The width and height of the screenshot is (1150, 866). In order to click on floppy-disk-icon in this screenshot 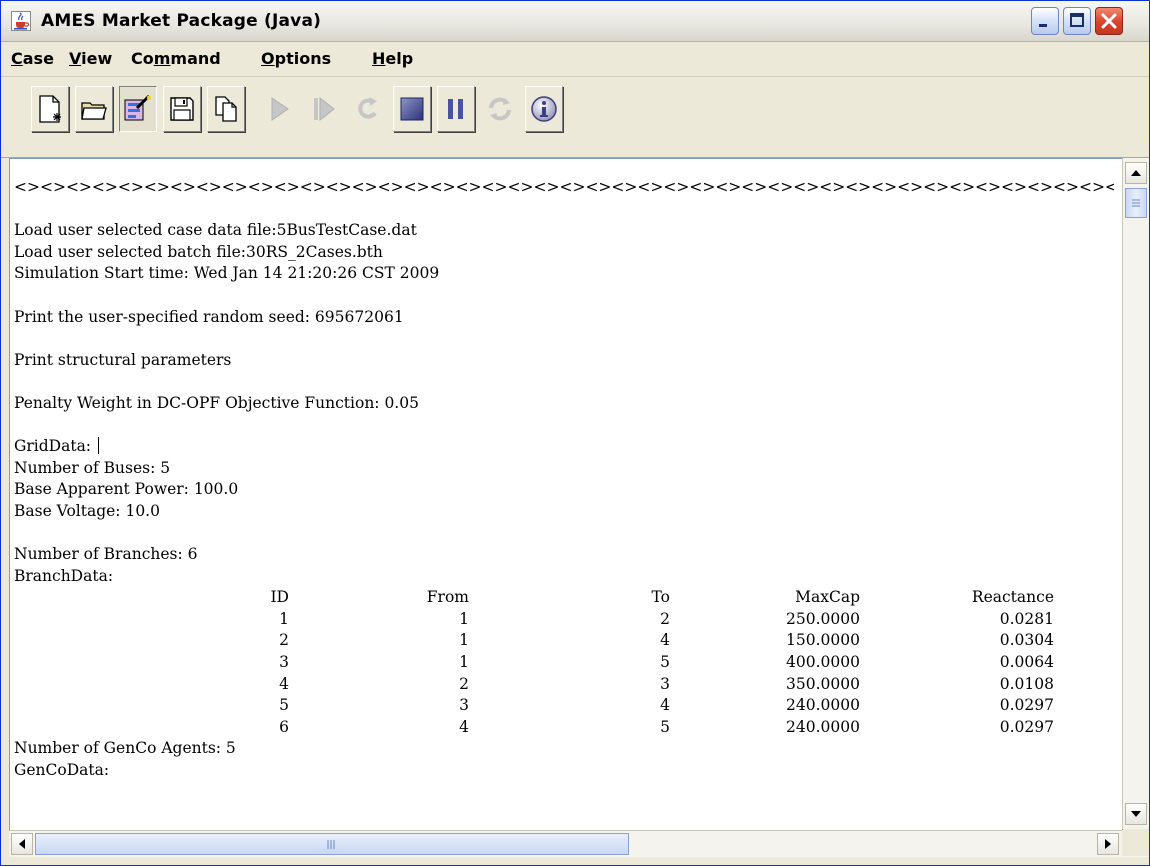, I will do `click(182, 109)`.